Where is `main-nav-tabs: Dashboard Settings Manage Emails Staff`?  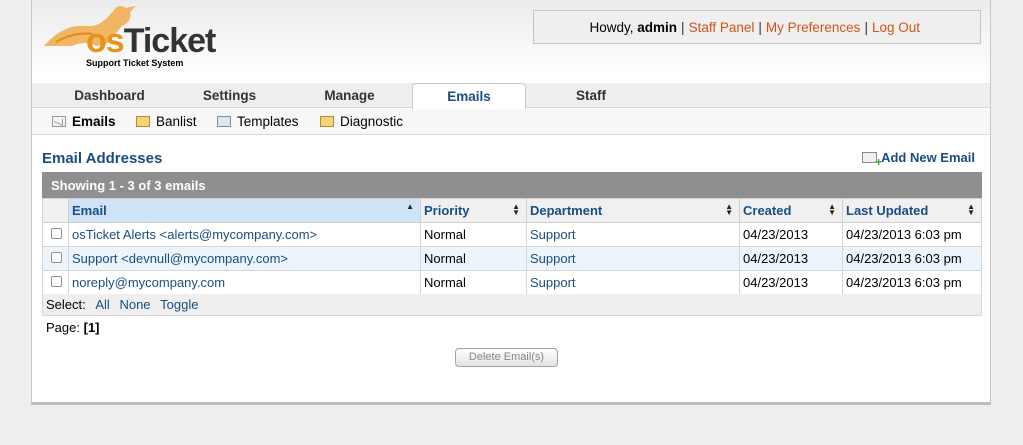 main-nav-tabs: Dashboard Settings Manage Emails Staff is located at coordinates (511, 96).